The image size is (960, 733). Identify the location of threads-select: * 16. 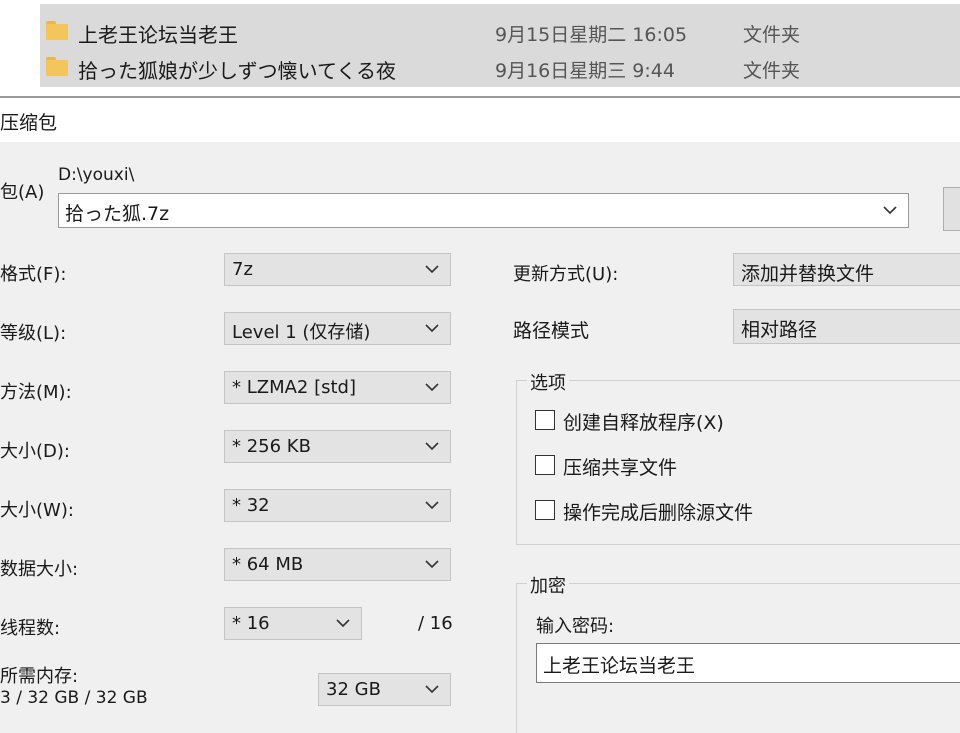
(293, 623).